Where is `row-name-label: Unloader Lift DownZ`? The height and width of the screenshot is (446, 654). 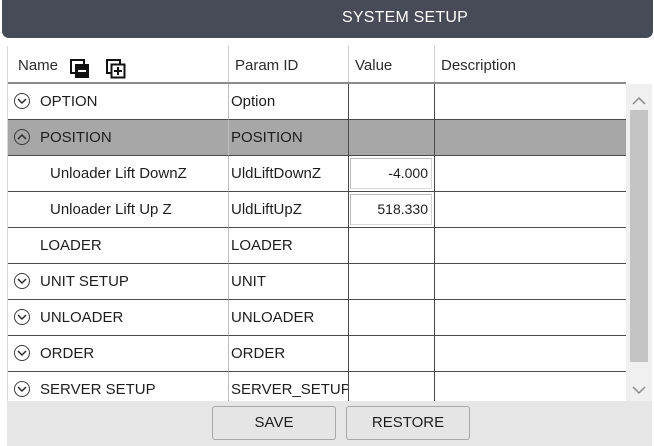
row-name-label: Unloader Lift DownZ is located at coordinates (118, 173).